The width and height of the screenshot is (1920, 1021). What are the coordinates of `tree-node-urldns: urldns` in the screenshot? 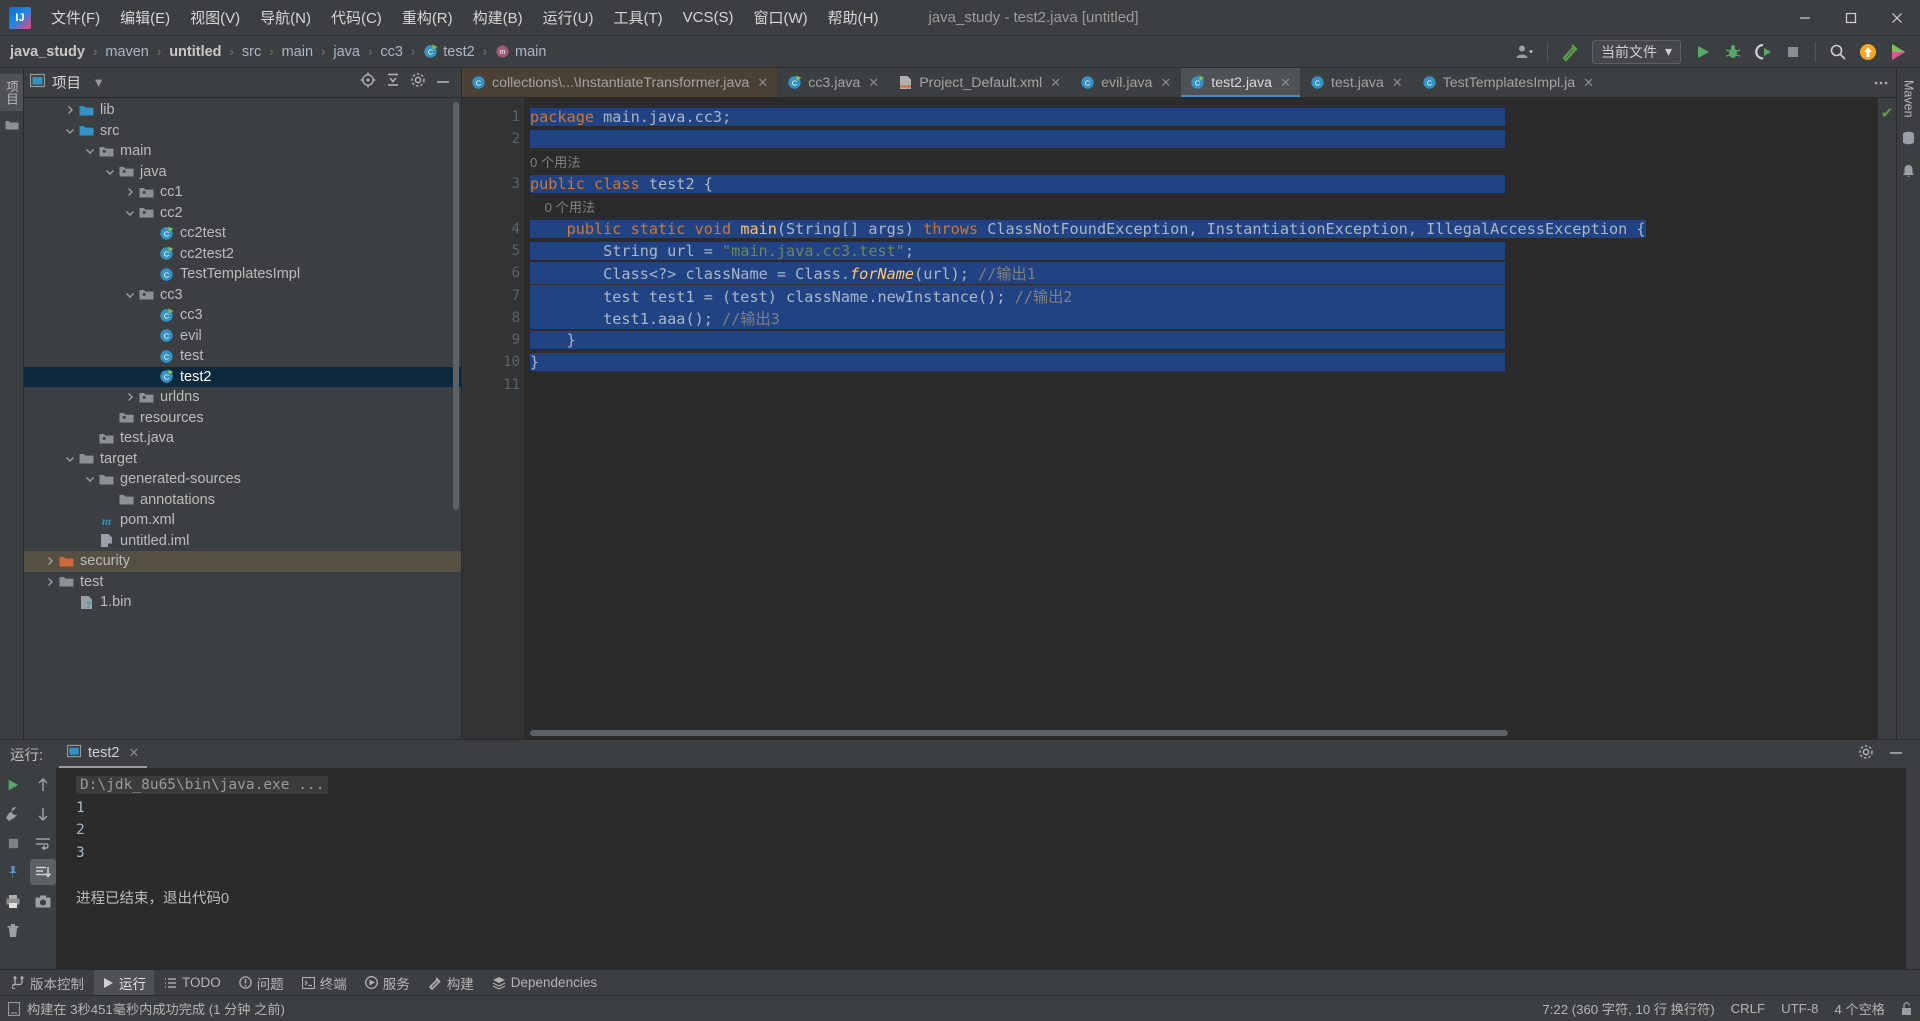 It's located at (242, 397).